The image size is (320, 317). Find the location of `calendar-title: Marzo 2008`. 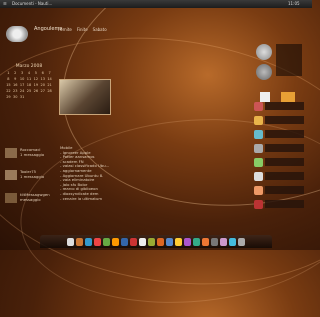

calendar-title: Marzo 2008 is located at coordinates (29, 66).